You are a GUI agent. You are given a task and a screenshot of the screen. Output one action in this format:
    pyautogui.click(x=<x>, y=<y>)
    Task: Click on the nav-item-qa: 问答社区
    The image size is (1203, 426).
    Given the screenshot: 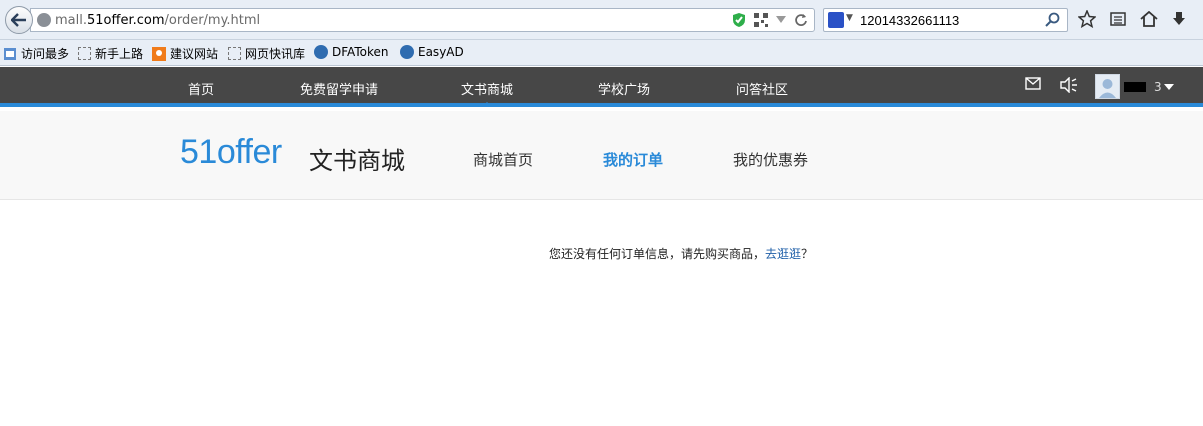 What is the action you would take?
    pyautogui.click(x=762, y=88)
    